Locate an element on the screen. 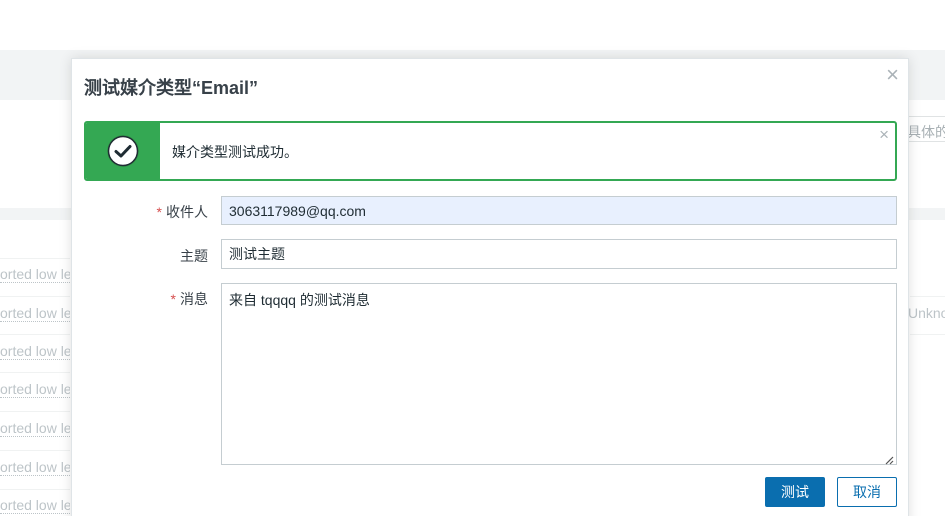  recipient-label-text: 收件人 is located at coordinates (187, 212).